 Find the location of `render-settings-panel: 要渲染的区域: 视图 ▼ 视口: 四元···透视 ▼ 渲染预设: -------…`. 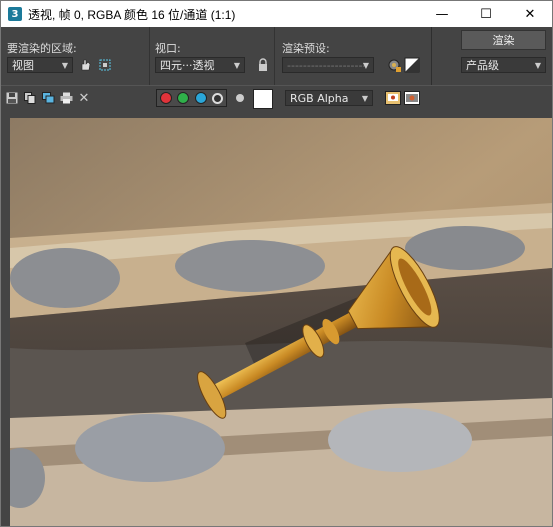

render-settings-panel: 要渲染的区域: 视图 ▼ 视口: 四元···透视 ▼ 渲染预设: -------… is located at coordinates (276, 56).